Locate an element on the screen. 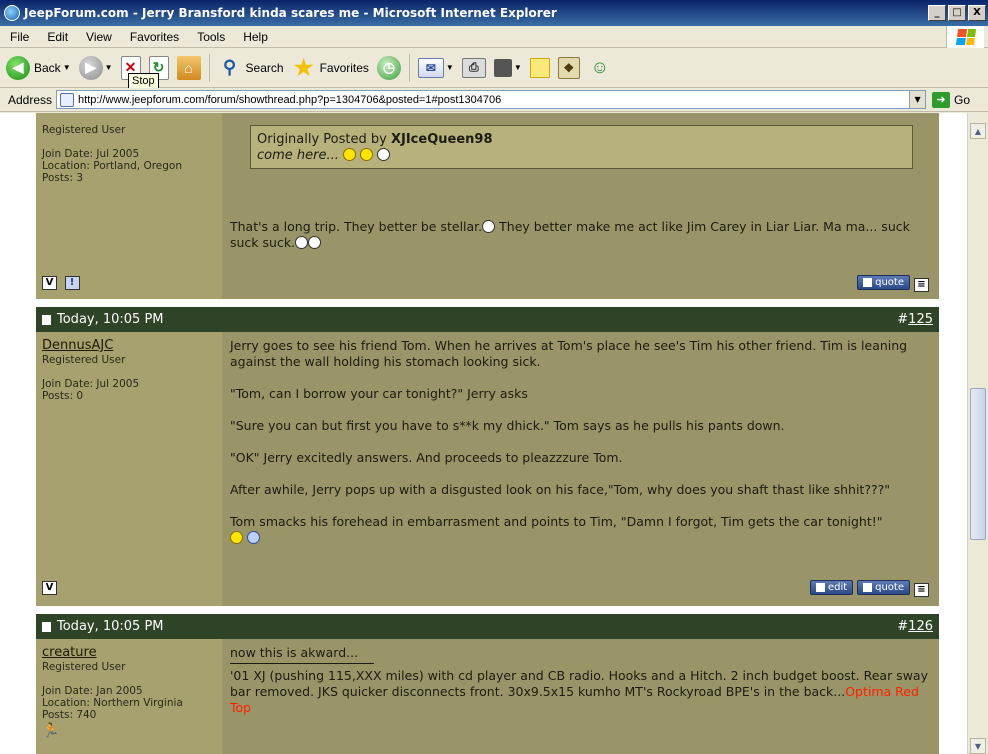 The width and height of the screenshot is (988, 754). thumbs-up-icon is located at coordinates (253, 537).